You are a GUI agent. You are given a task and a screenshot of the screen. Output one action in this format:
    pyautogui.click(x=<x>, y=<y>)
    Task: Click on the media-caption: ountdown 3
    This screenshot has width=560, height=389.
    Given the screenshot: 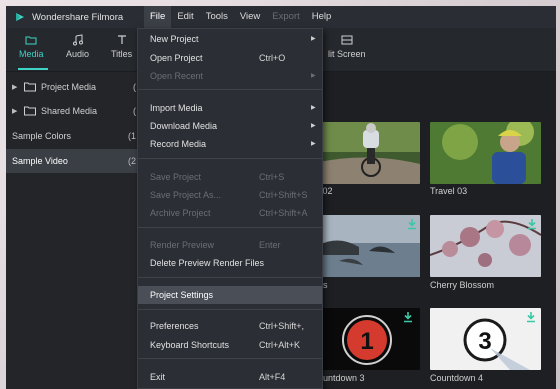 What is the action you would take?
    pyautogui.click(x=341, y=378)
    